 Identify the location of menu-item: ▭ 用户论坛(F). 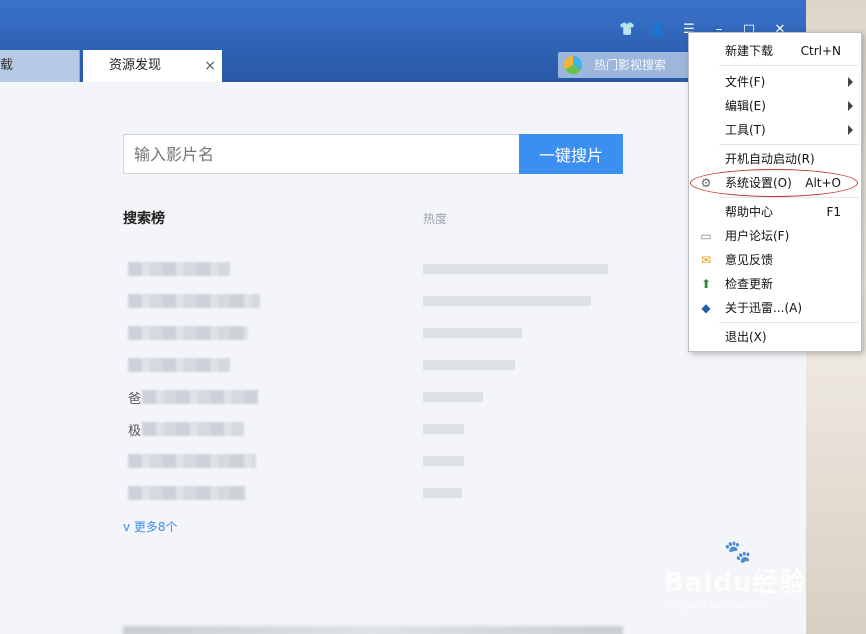
(775, 236).